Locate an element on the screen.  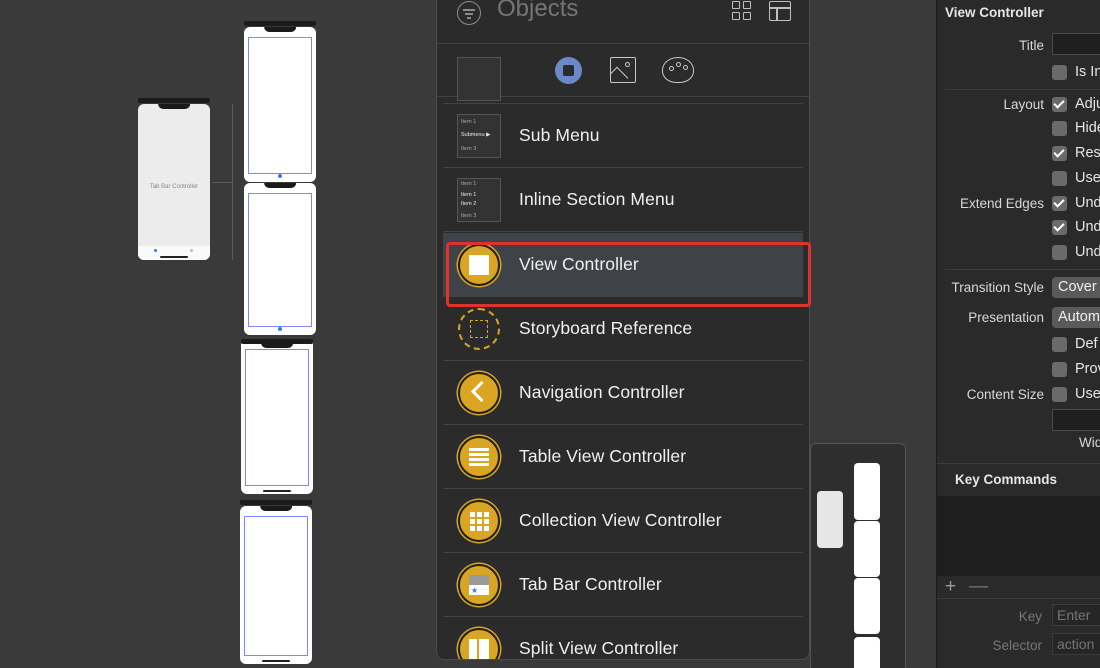
submenu-thumbnail-icon: Item 1 Submenu ▶ Item 3 is located at coordinates (479, 136).